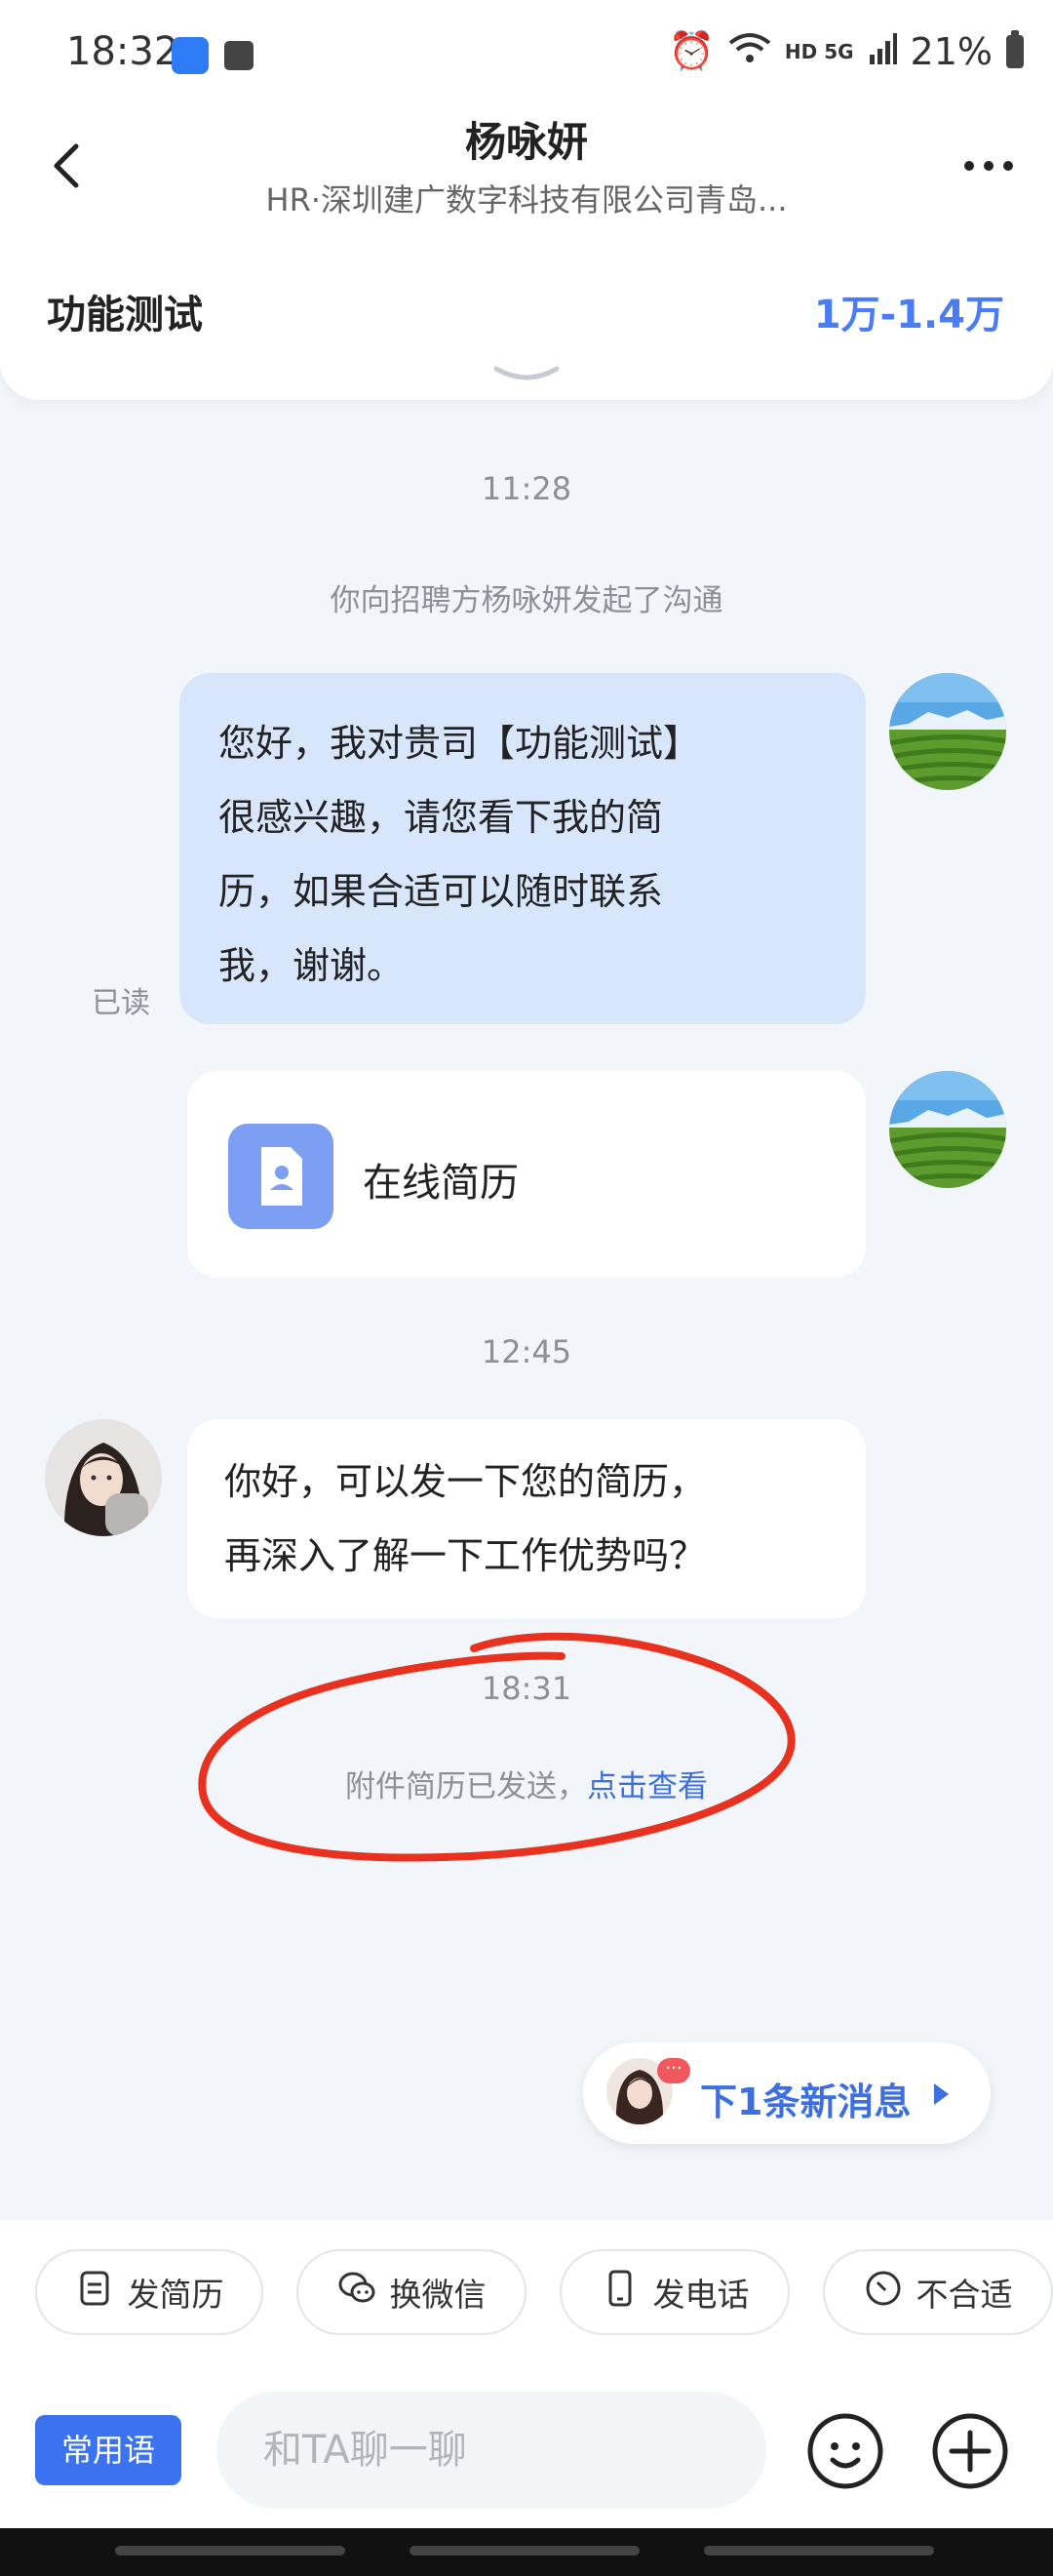 This screenshot has height=2576, width=1053. Describe the element at coordinates (459, 743) in the screenshot. I see `message-line: 您好，我对贵司【功能测试】` at that location.